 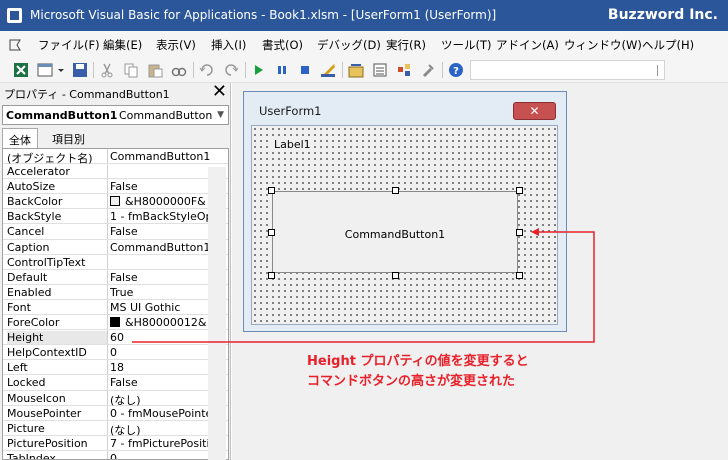 What do you see at coordinates (411, 381) in the screenshot?
I see `annotation-line-2: コマンドボタンの高さが変更された` at bounding box center [411, 381].